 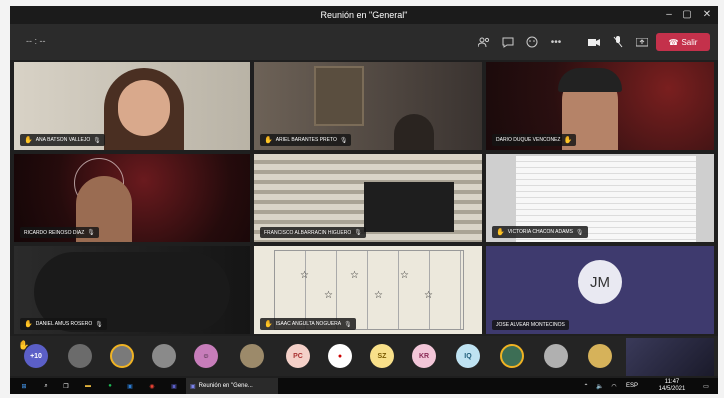 I want to click on camera-icon, so click(x=594, y=42).